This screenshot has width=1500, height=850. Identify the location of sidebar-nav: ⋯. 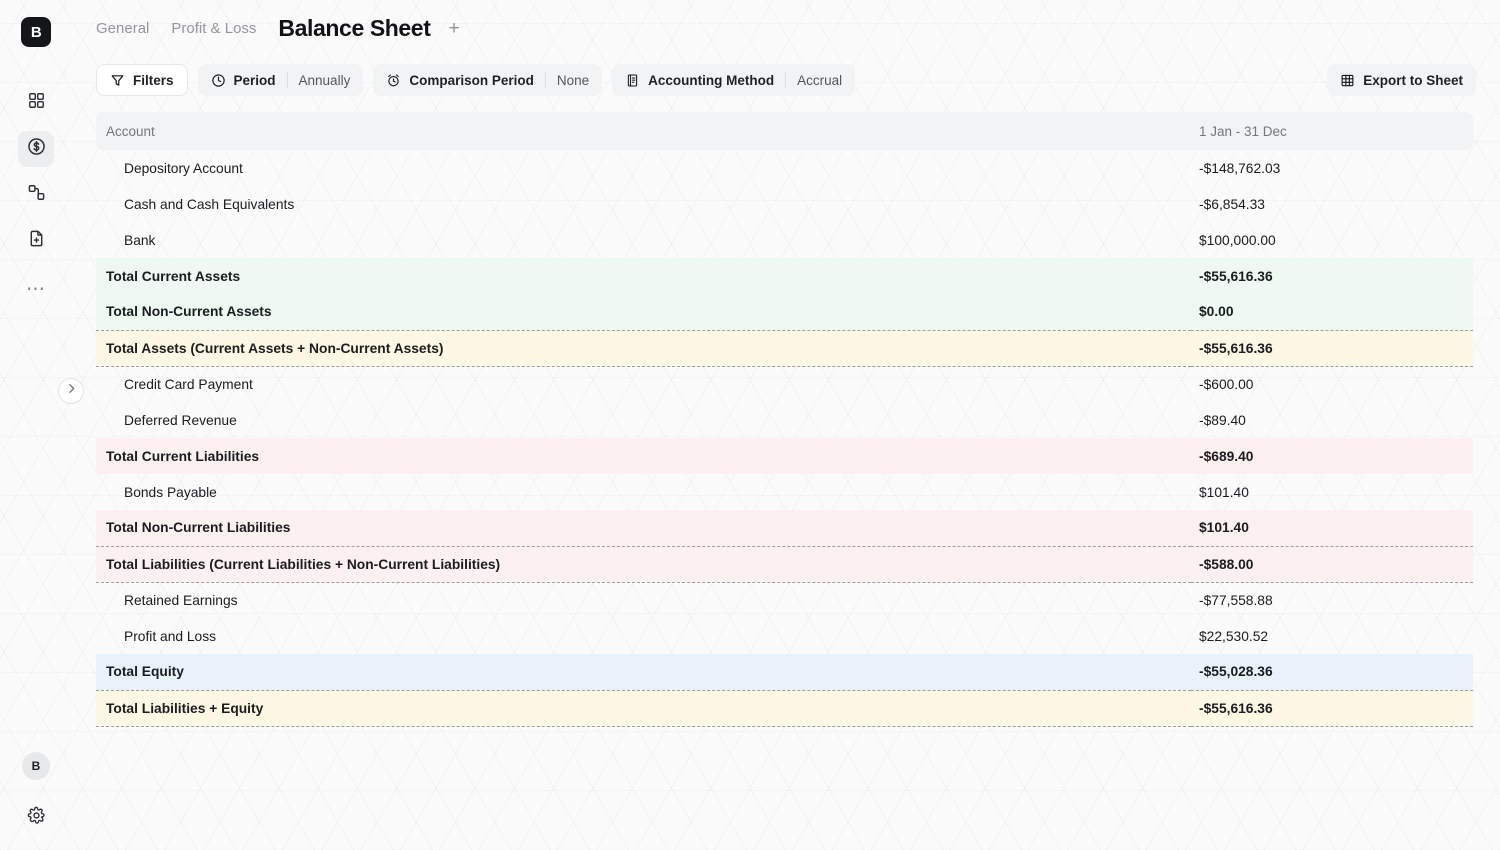
(36, 194).